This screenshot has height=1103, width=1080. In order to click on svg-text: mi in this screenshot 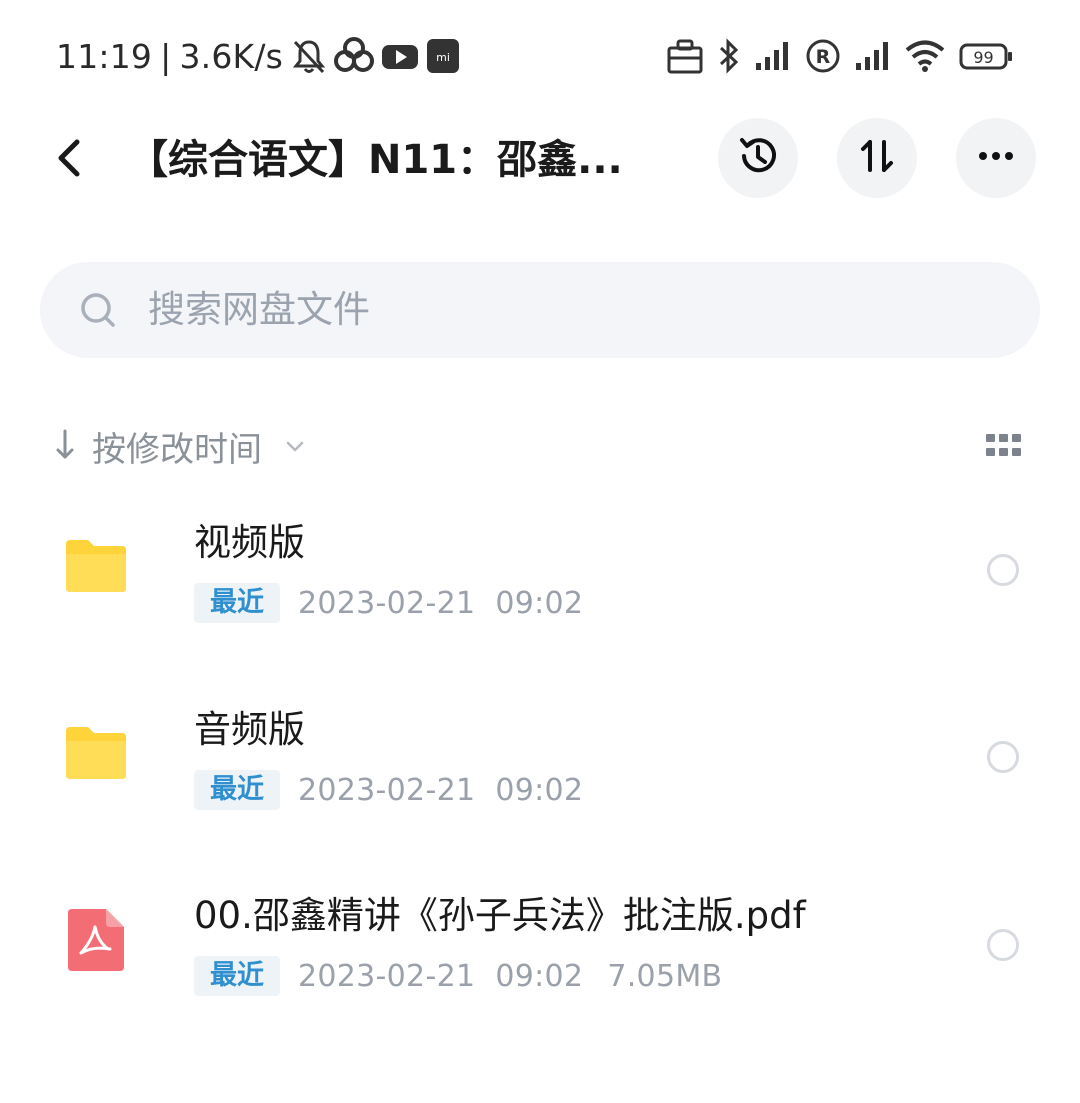, I will do `click(443, 57)`.